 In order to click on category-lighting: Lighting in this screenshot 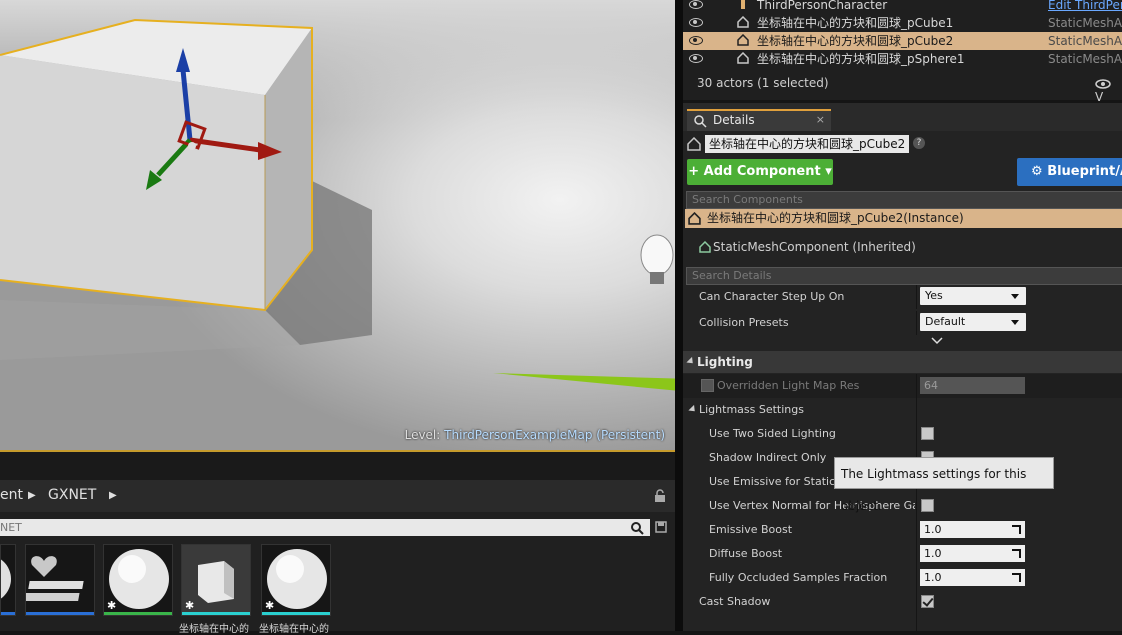, I will do `click(902, 362)`.